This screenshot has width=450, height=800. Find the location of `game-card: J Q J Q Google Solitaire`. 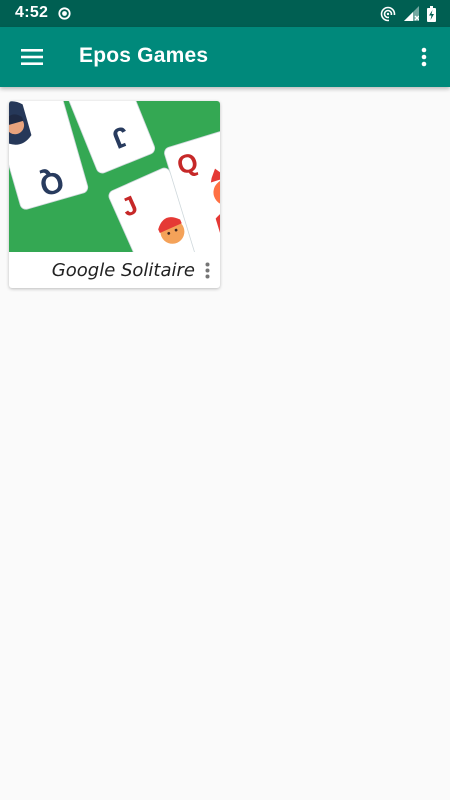

game-card: J Q J Q Google Solitaire is located at coordinates (114, 194).